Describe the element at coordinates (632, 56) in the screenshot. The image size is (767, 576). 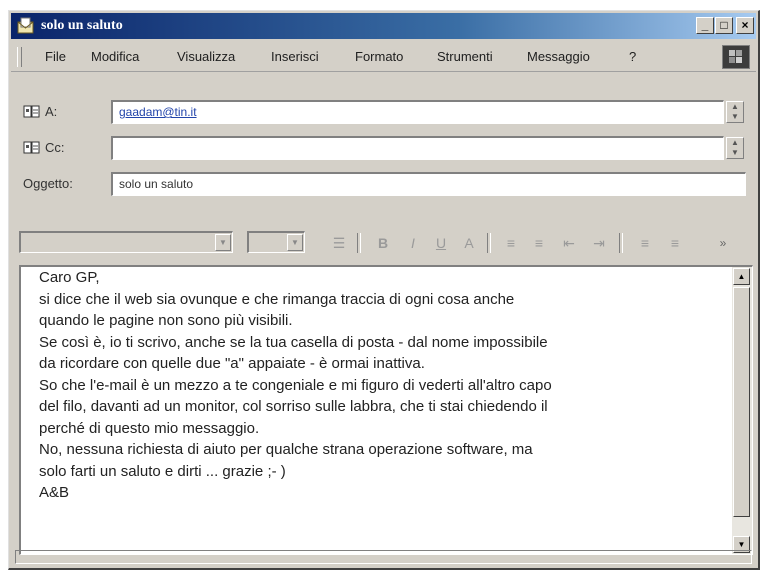
I see `menu-help: ?` at that location.